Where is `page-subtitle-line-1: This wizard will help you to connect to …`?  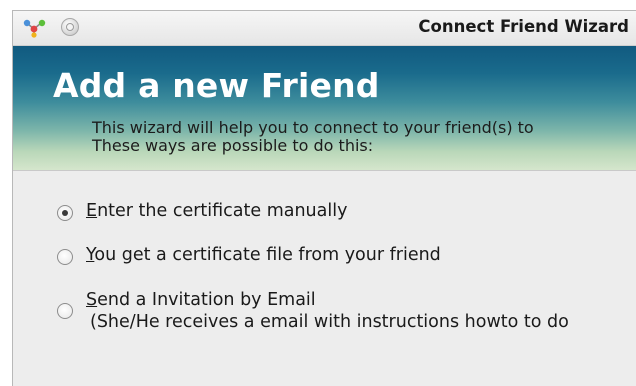 page-subtitle-line-1: This wizard will help you to connect to … is located at coordinates (313, 127).